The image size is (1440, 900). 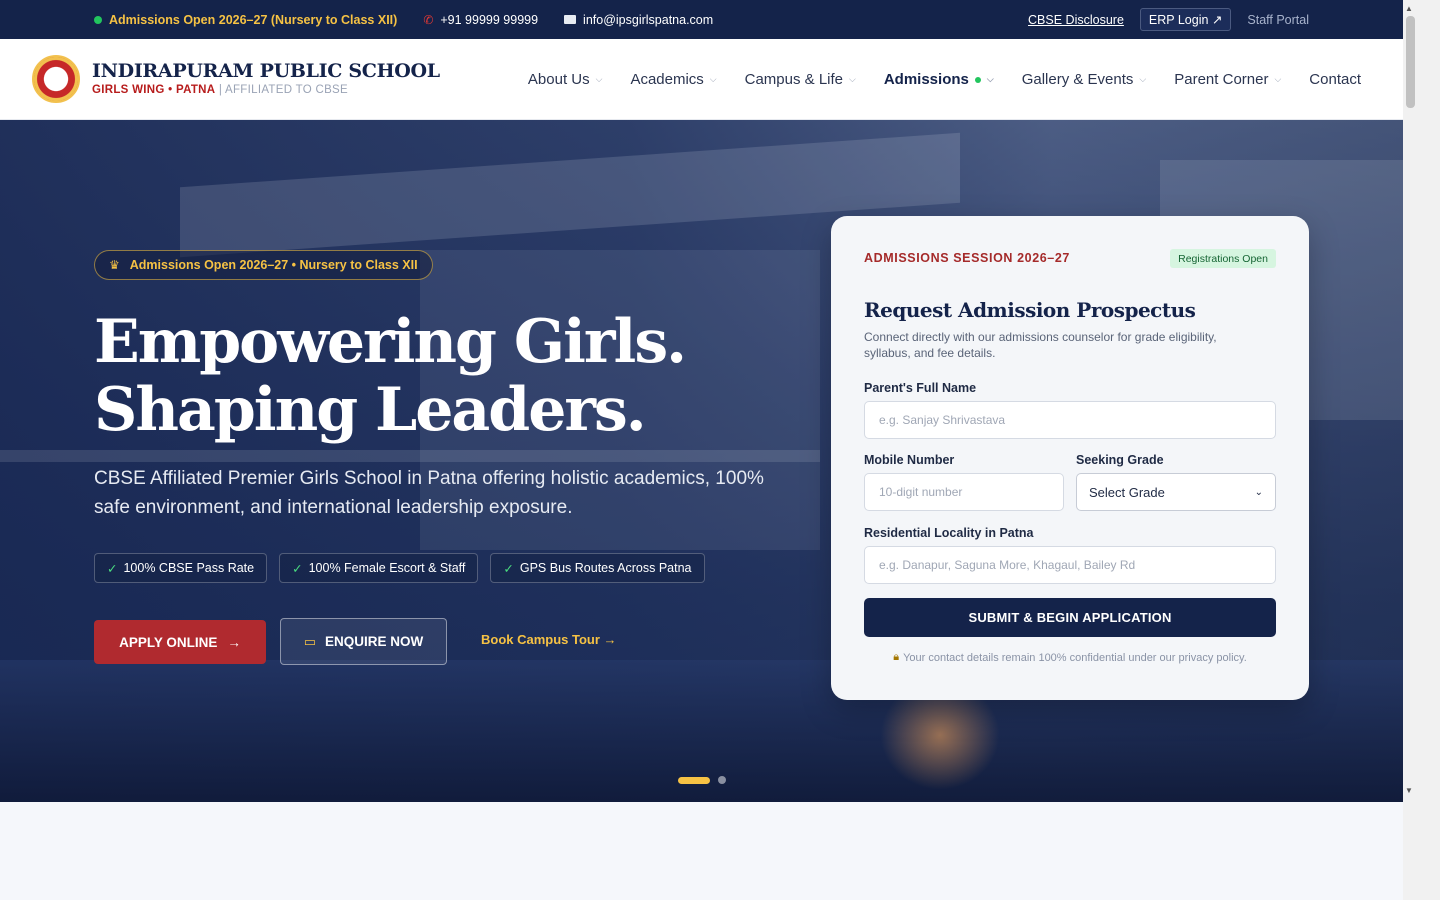 I want to click on highlight-chip: ✓ 100% Female Escort & Staff, so click(x=379, y=568).